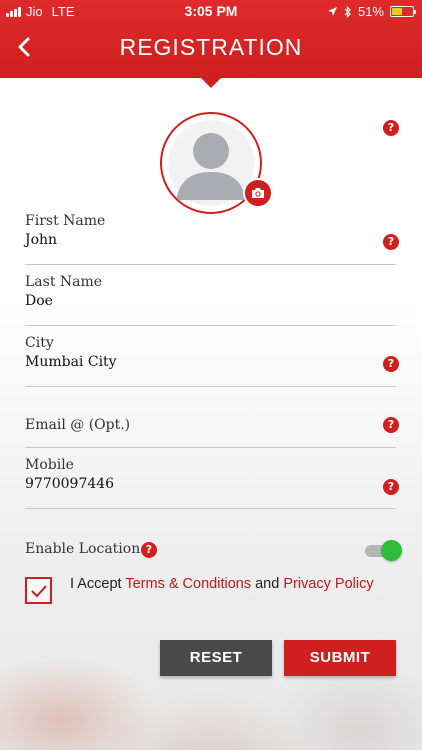 The image size is (422, 750). Describe the element at coordinates (391, 550) in the screenshot. I see `toggle-knob` at that location.